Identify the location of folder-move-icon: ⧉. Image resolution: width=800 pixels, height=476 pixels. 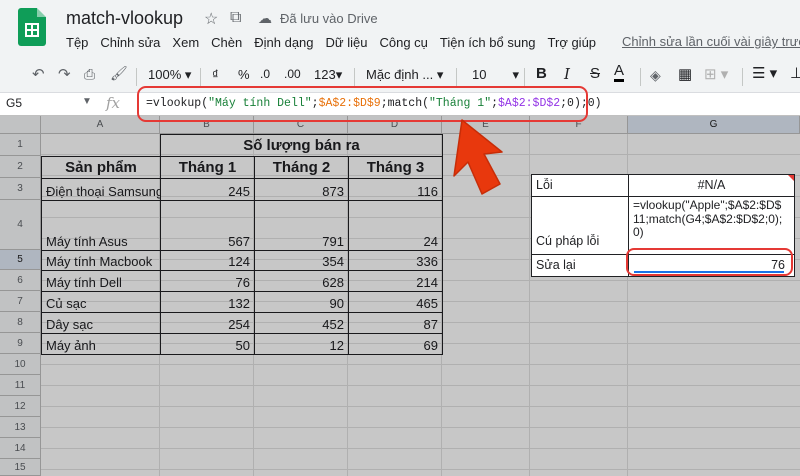
(235, 18).